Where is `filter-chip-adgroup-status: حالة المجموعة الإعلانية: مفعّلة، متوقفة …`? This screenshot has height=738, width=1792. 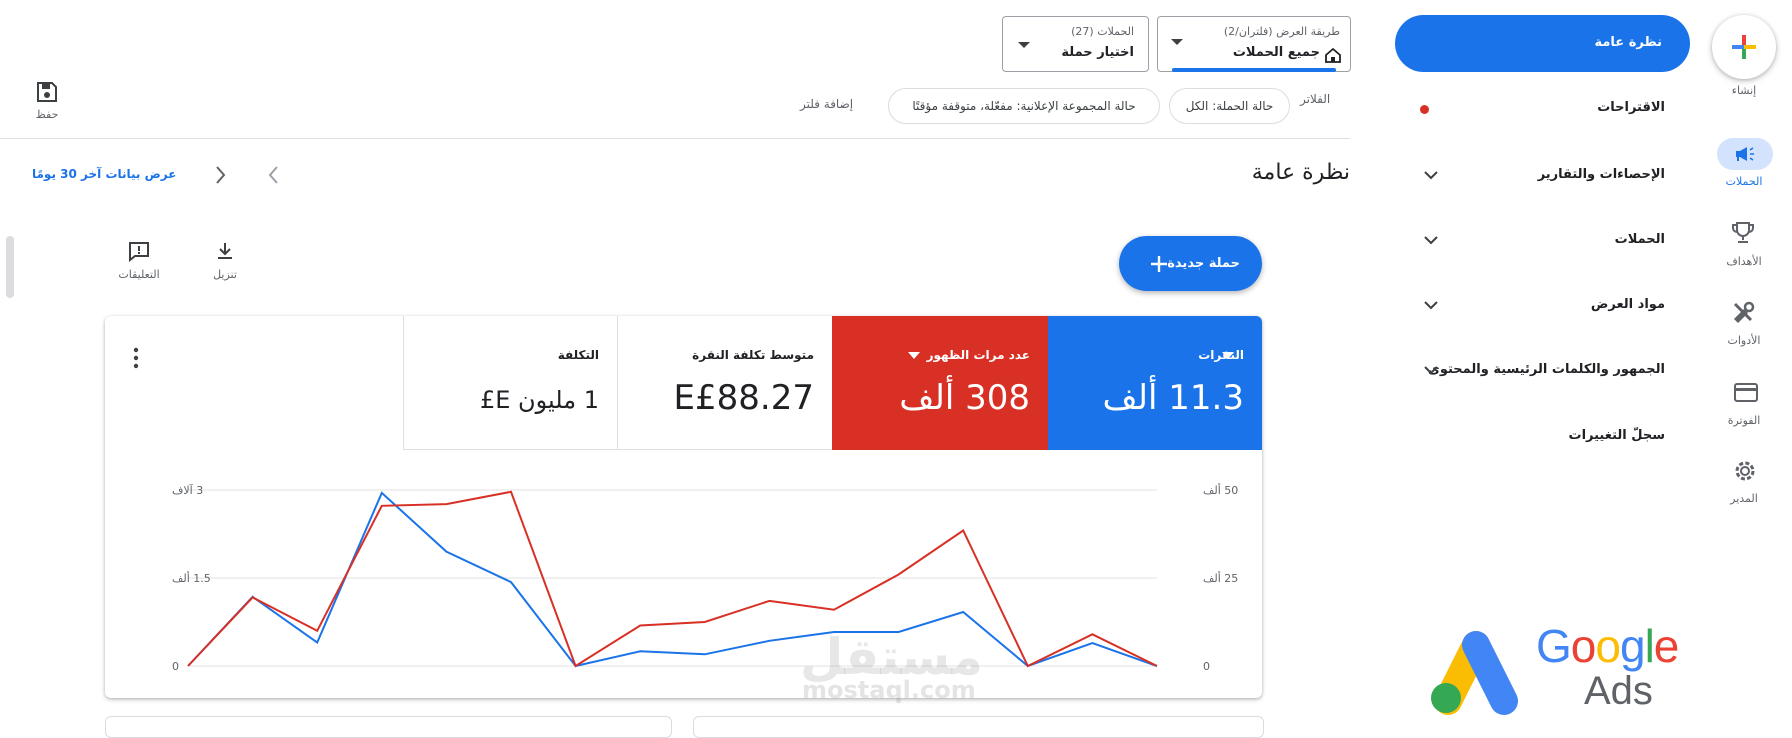 filter-chip-adgroup-status: حالة المجموعة الإعلانية: مفعّلة، متوقفة … is located at coordinates (1024, 106).